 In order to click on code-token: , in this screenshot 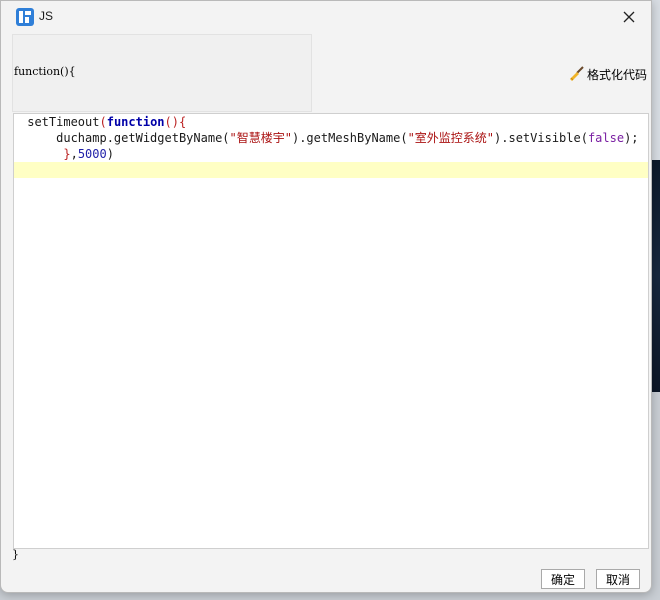, I will do `click(74, 154)`.